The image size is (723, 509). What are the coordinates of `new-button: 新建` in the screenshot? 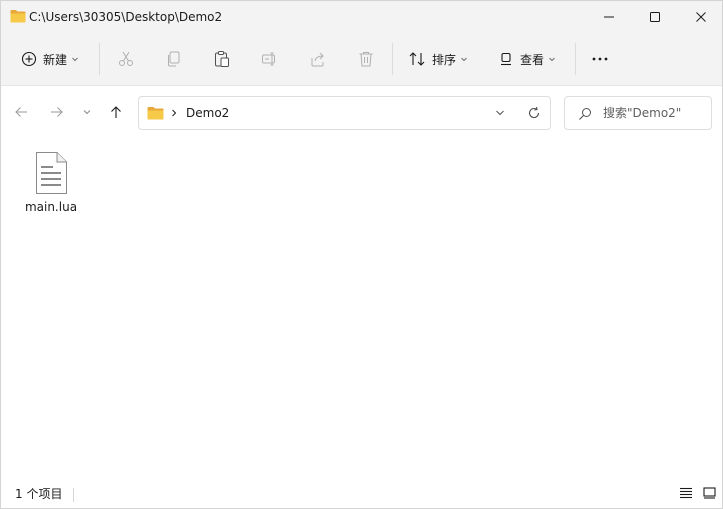 It's located at (50, 59).